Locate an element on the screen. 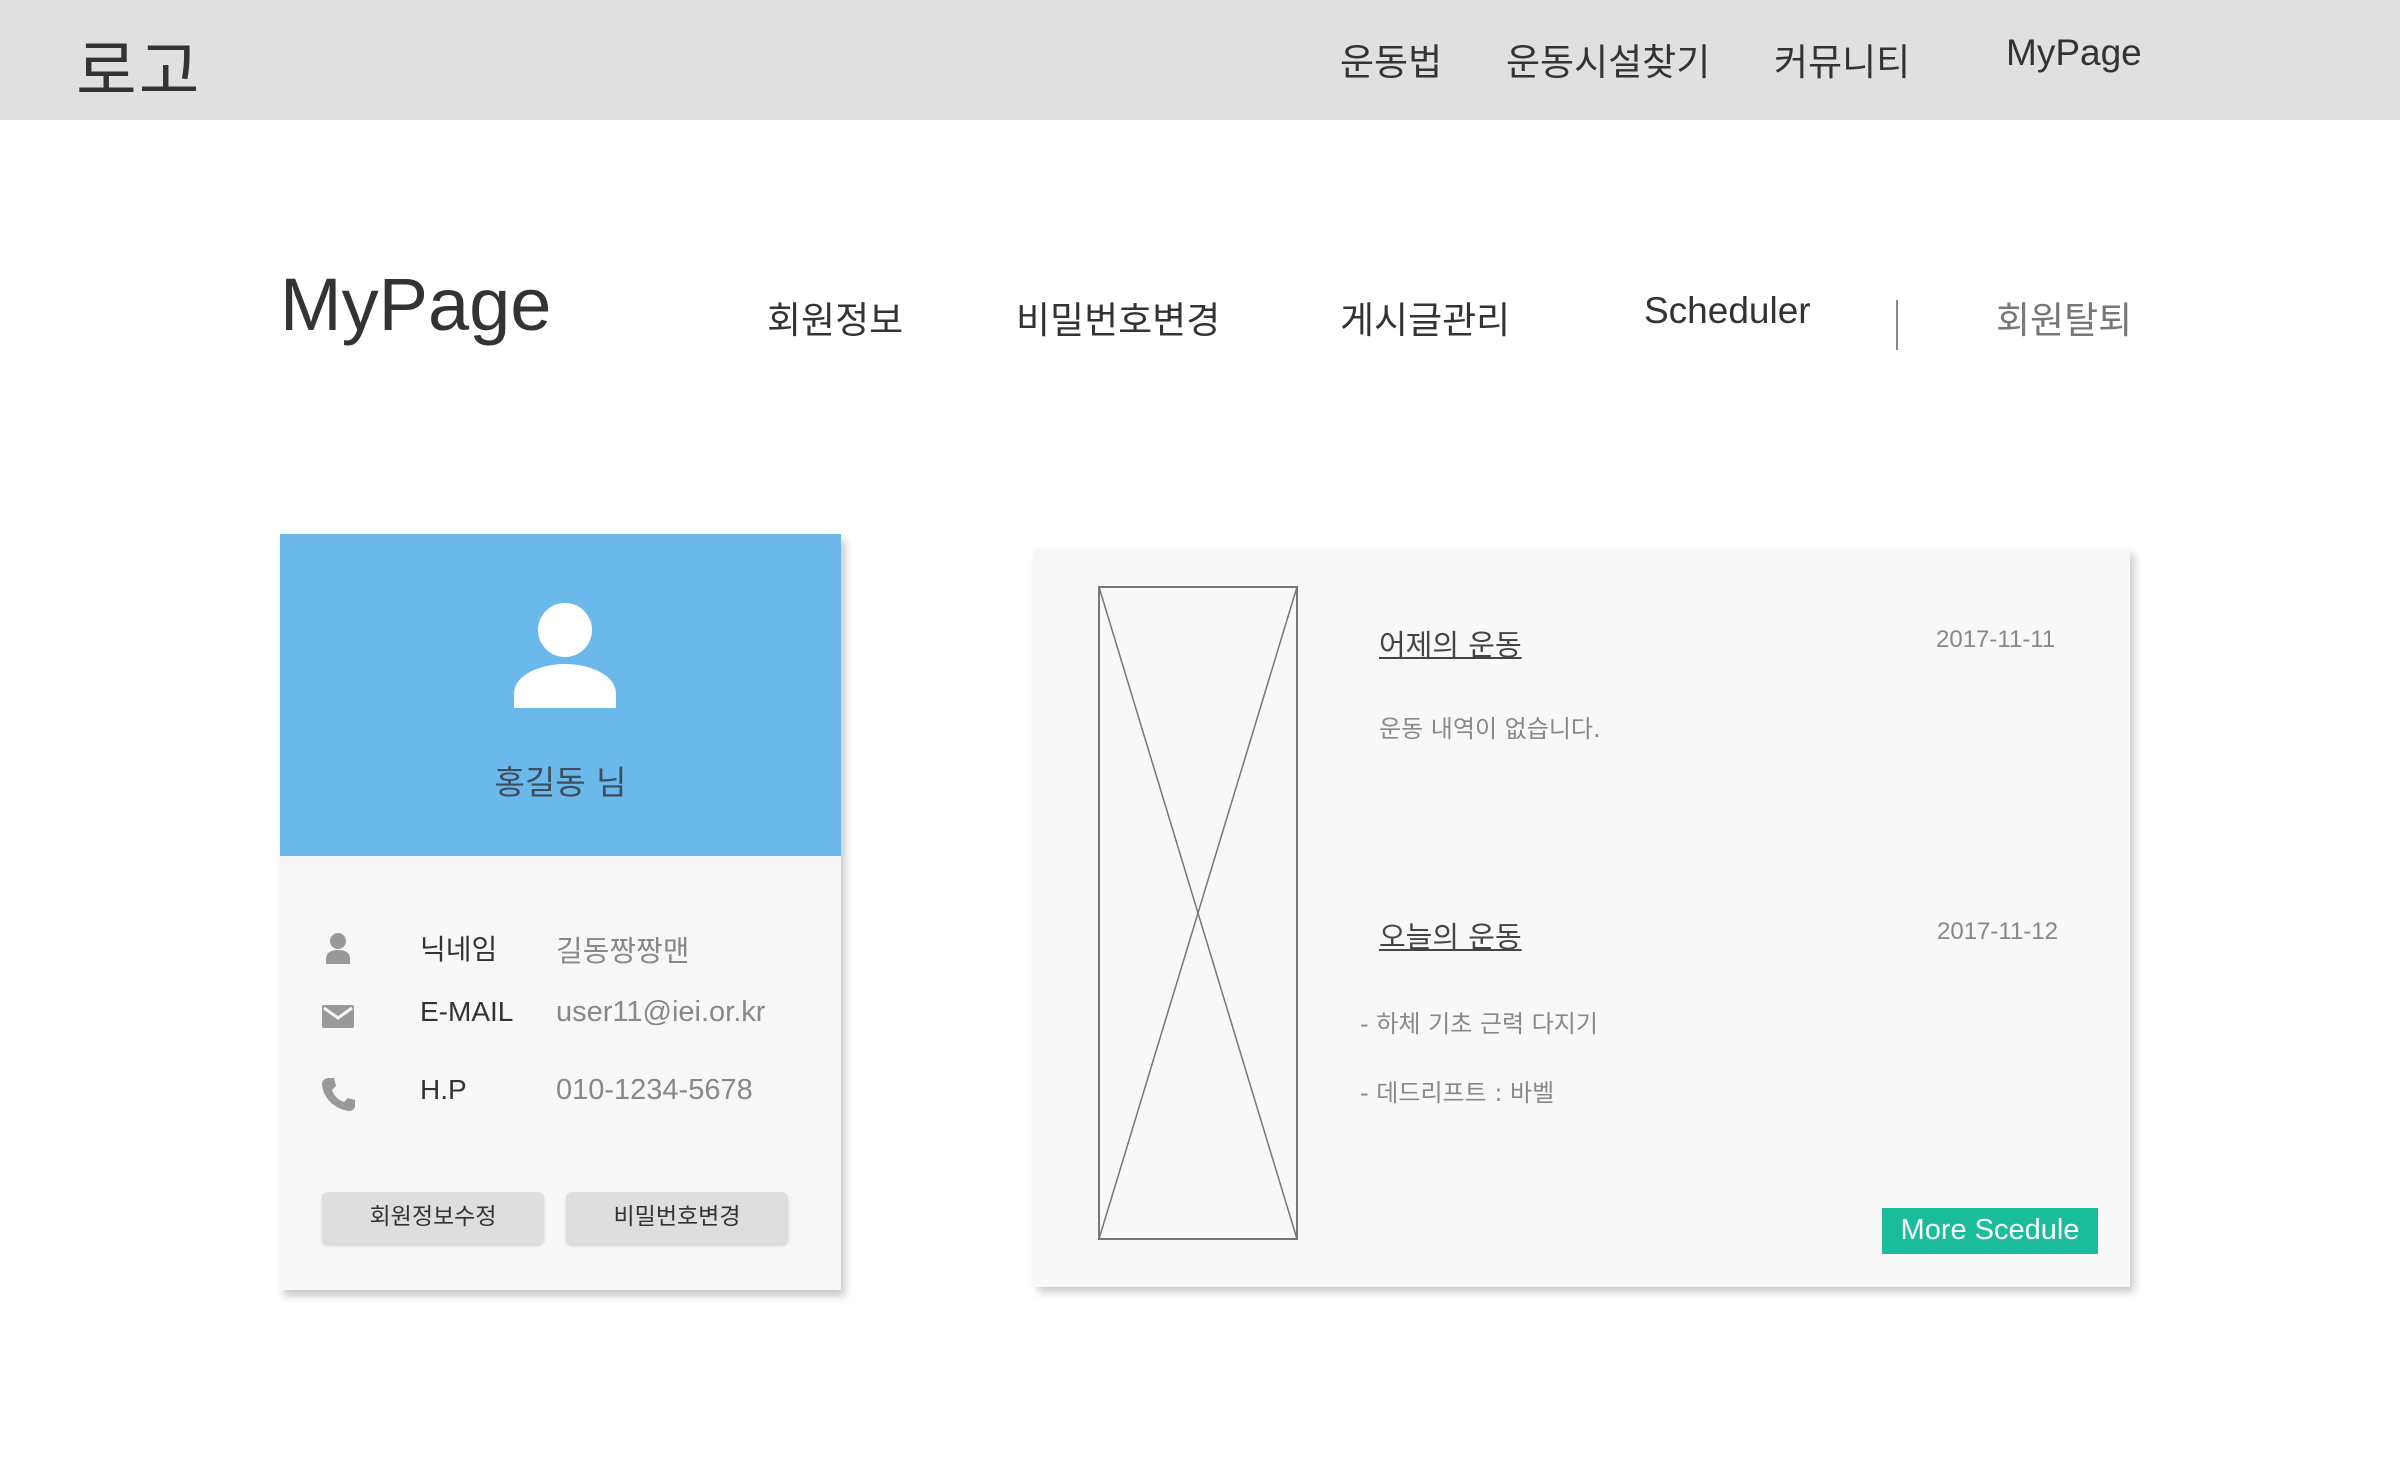  email-value: user11@iei.or.kr is located at coordinates (661, 1012).